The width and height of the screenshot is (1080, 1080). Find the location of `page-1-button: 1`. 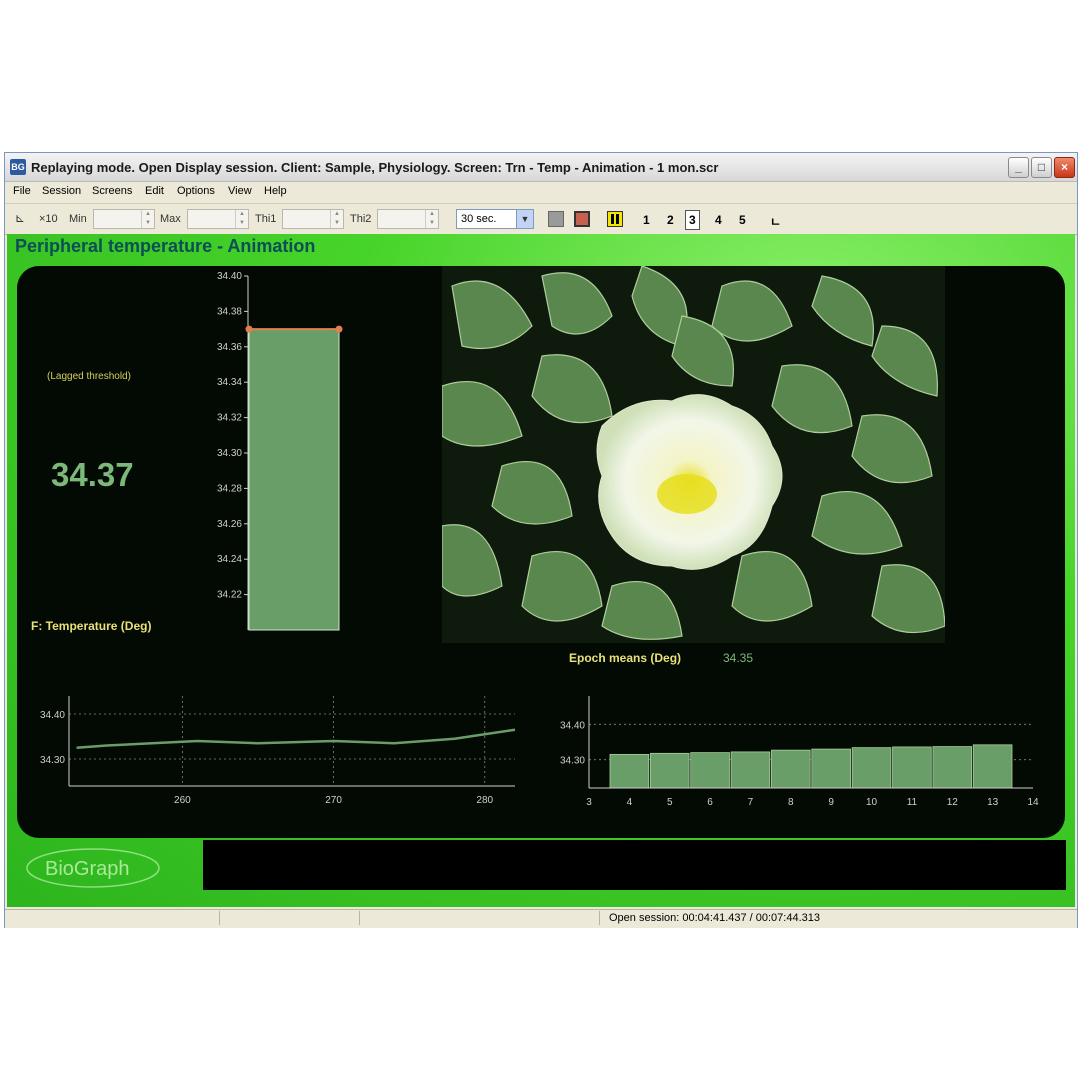

page-1-button: 1 is located at coordinates (646, 220).